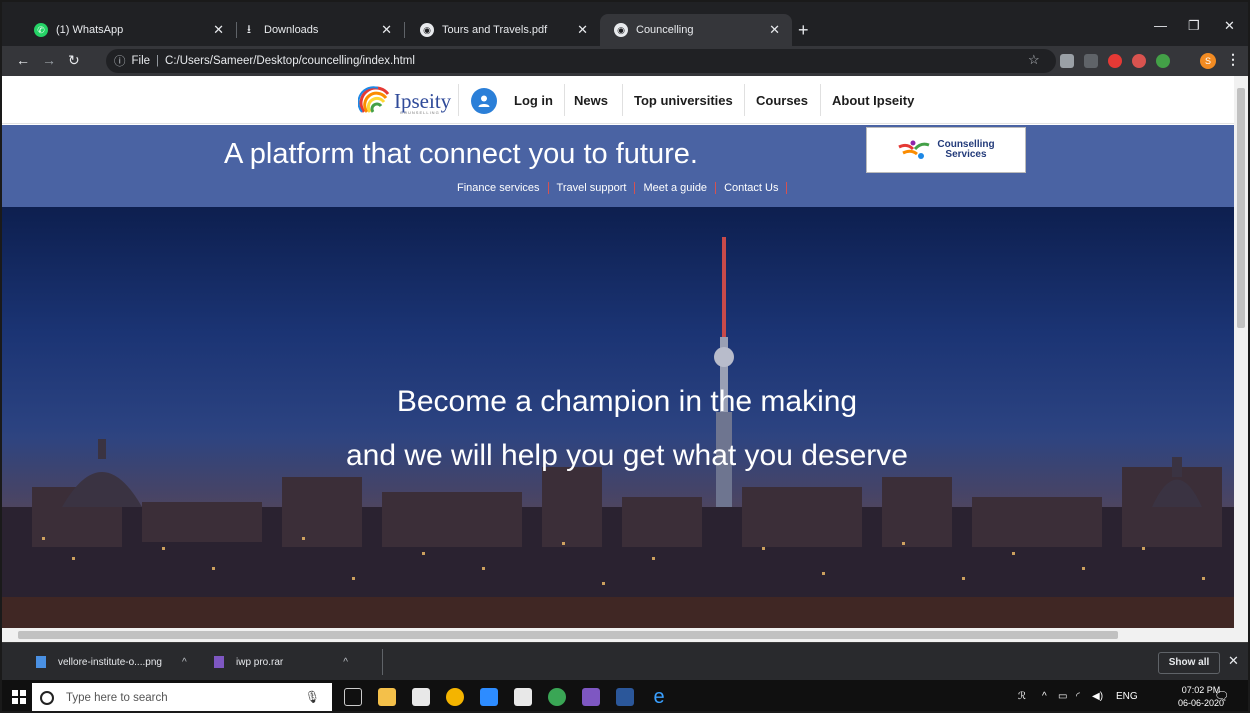 The image size is (1250, 713). What do you see at coordinates (591, 100) in the screenshot?
I see `nav-news-link: News` at bounding box center [591, 100].